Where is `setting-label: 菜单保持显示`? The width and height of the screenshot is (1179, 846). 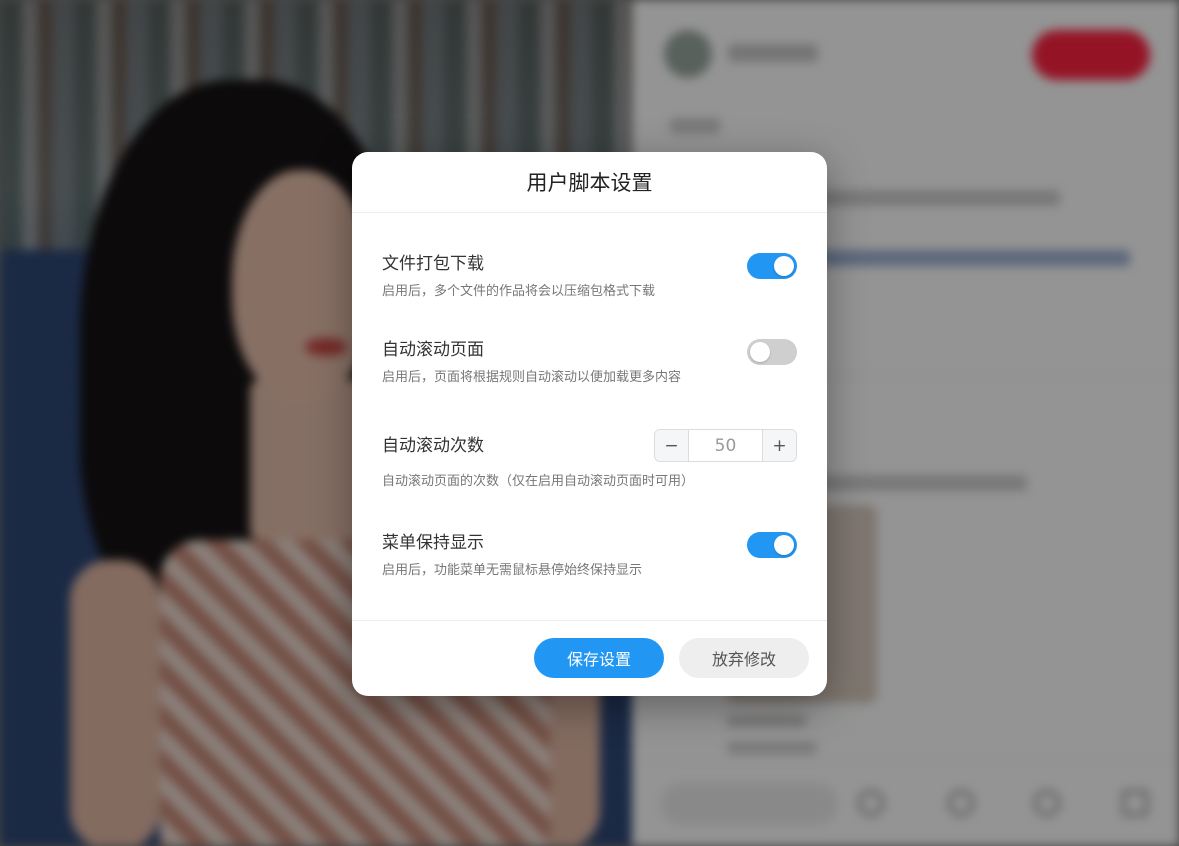
setting-label: 菜单保持显示 is located at coordinates (433, 543).